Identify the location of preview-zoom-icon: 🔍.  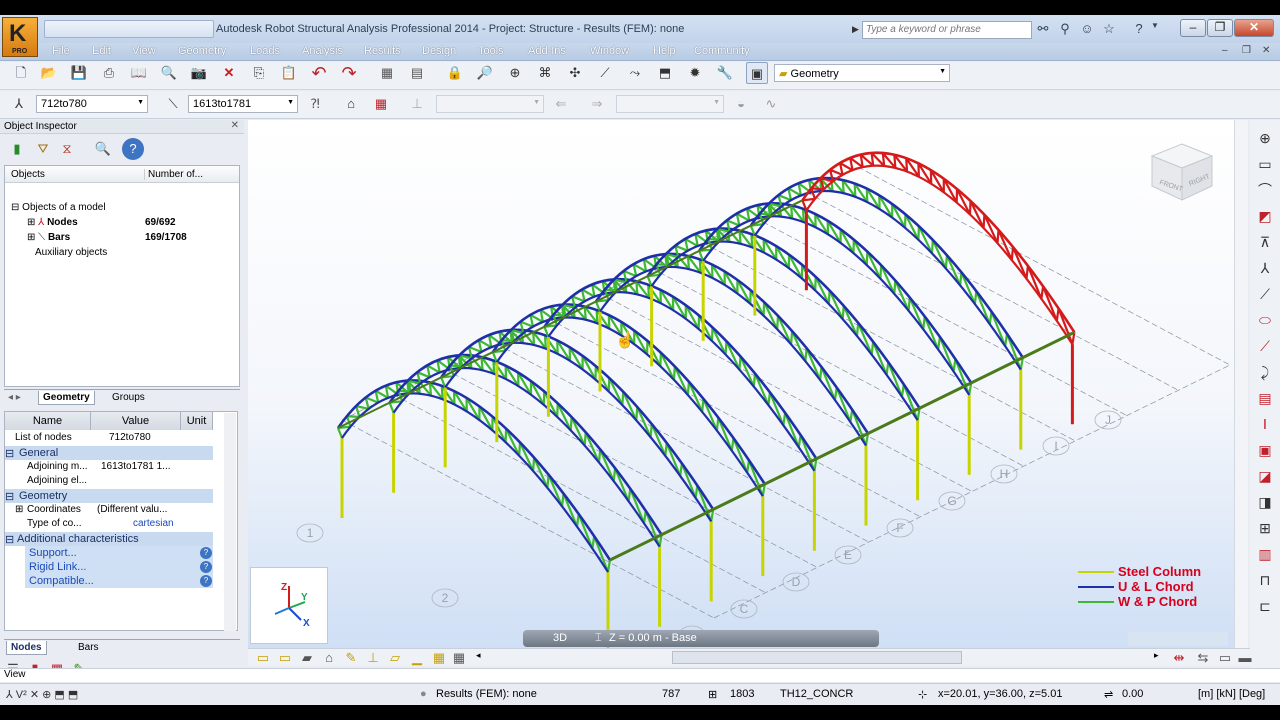
(169, 73).